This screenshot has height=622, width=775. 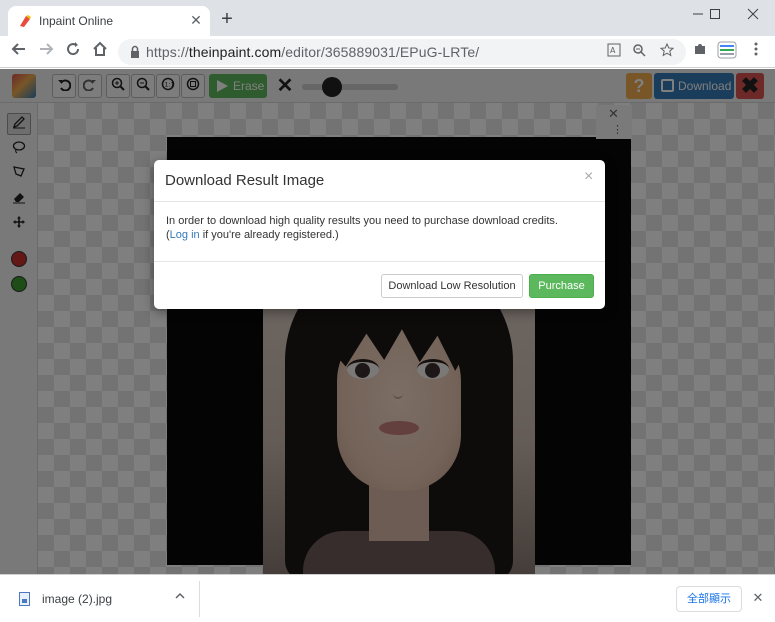 I want to click on bookmark-star-icon, so click(x=667, y=51).